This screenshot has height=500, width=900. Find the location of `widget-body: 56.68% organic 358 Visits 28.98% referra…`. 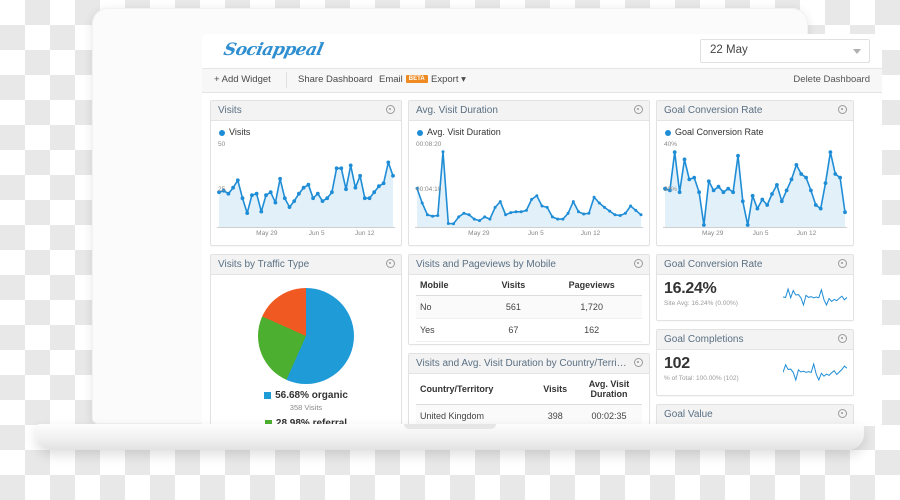

widget-body: 56.68% organic 358 Visits 28.98% referra… is located at coordinates (306, 350).